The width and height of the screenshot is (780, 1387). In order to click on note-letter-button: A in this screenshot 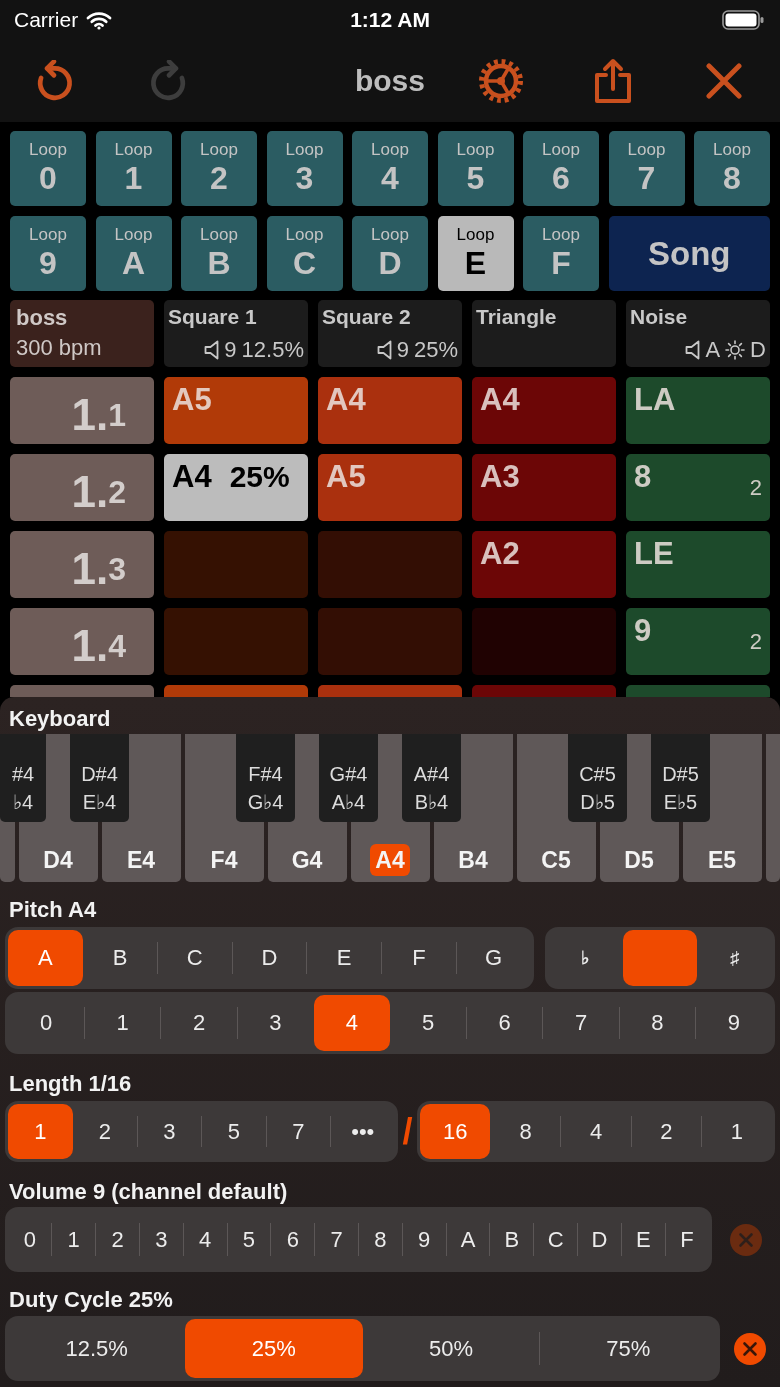, I will do `click(45, 958)`.